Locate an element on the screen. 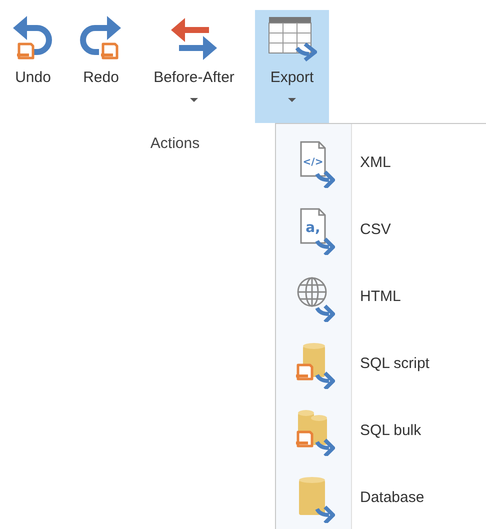 The height and width of the screenshot is (529, 486). menu-item: </> XML is located at coordinates (381, 163).